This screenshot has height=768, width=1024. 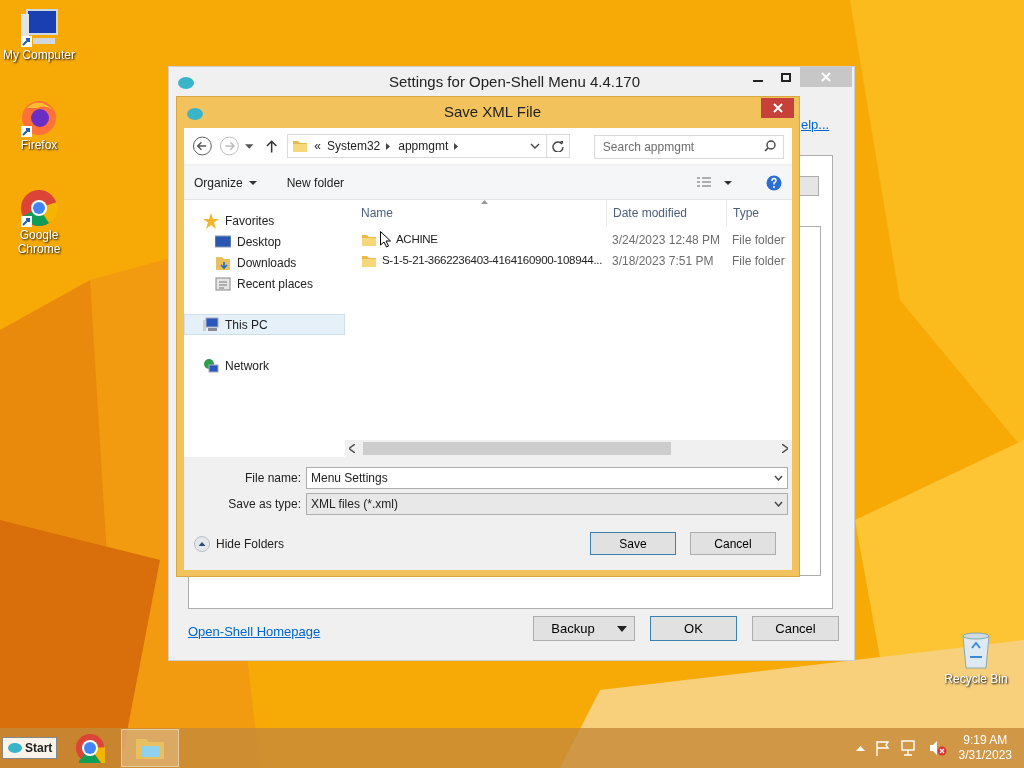 I want to click on dialog-button: Save, so click(x=633, y=543).